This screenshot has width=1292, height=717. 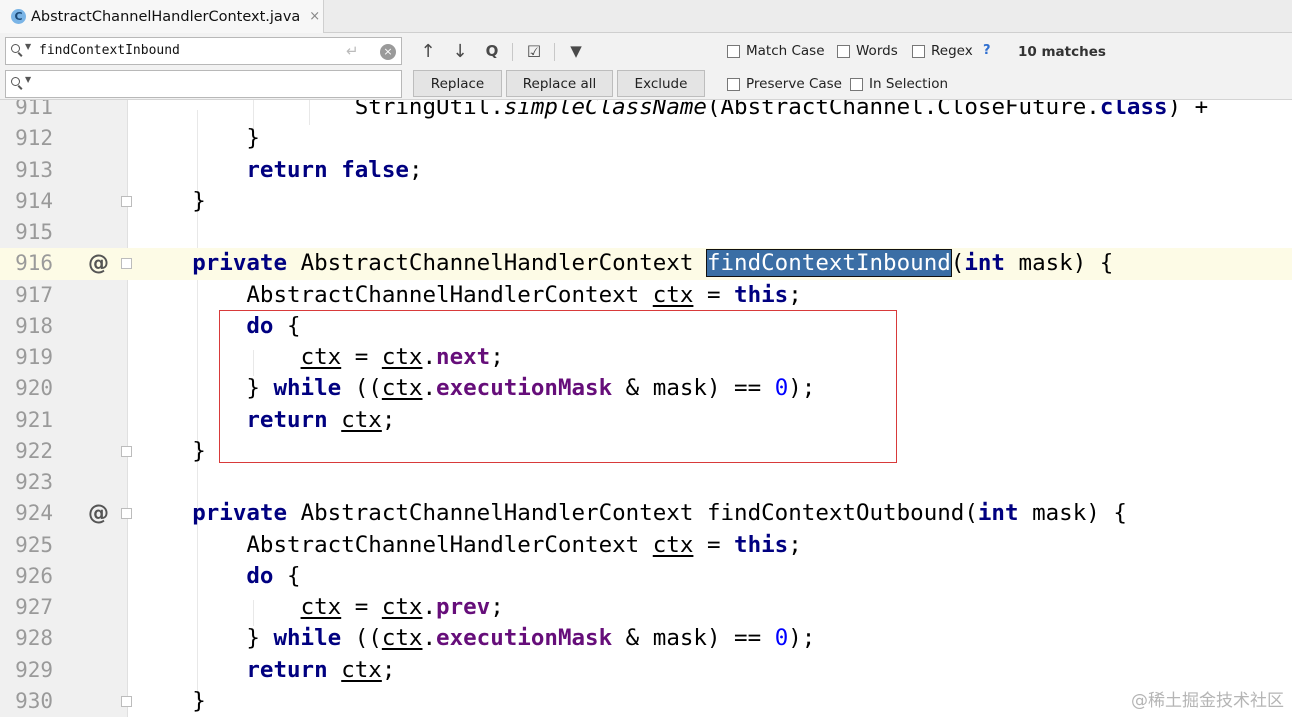 I want to click on gutter-row: 912, so click(x=70, y=138).